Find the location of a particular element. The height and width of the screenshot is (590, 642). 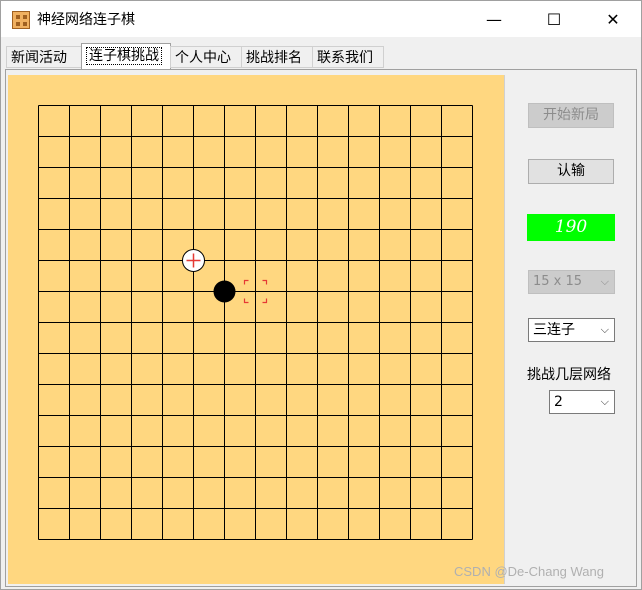

win-length-value: 三连子 is located at coordinates (554, 330).